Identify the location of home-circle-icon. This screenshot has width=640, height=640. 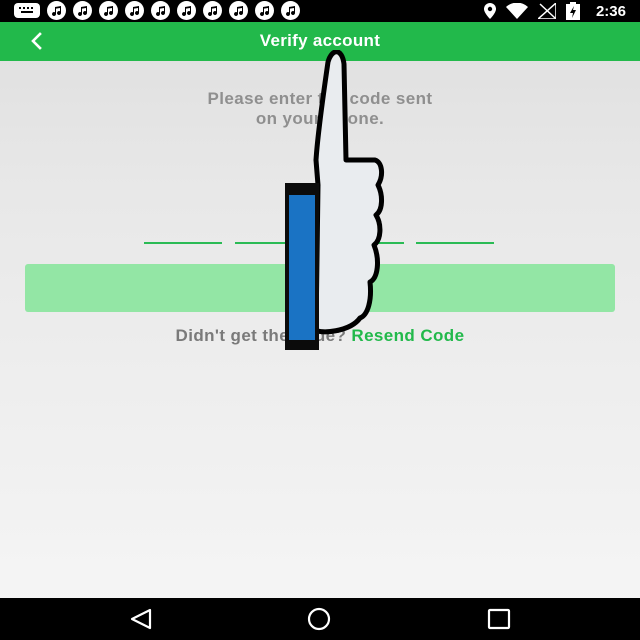
(319, 619).